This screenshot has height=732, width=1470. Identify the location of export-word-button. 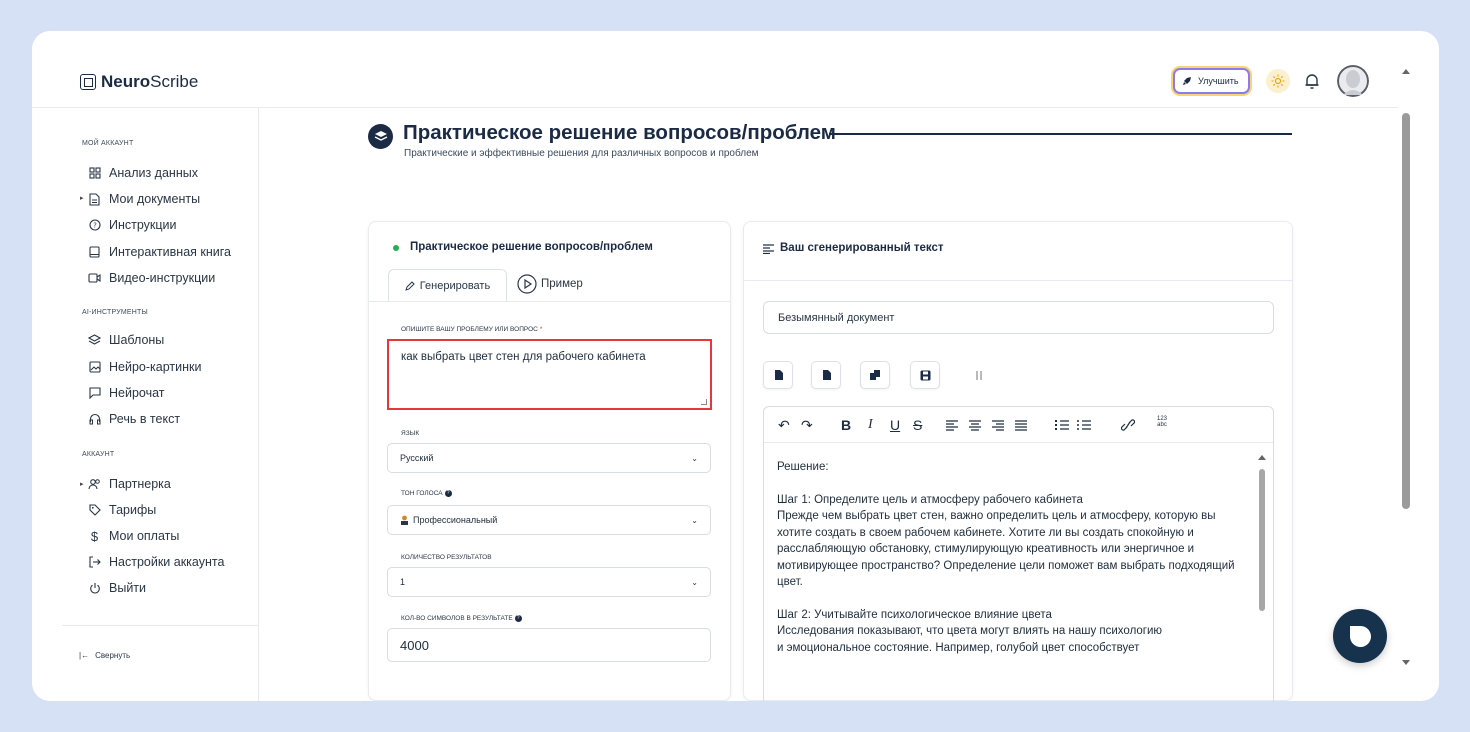
(778, 375).